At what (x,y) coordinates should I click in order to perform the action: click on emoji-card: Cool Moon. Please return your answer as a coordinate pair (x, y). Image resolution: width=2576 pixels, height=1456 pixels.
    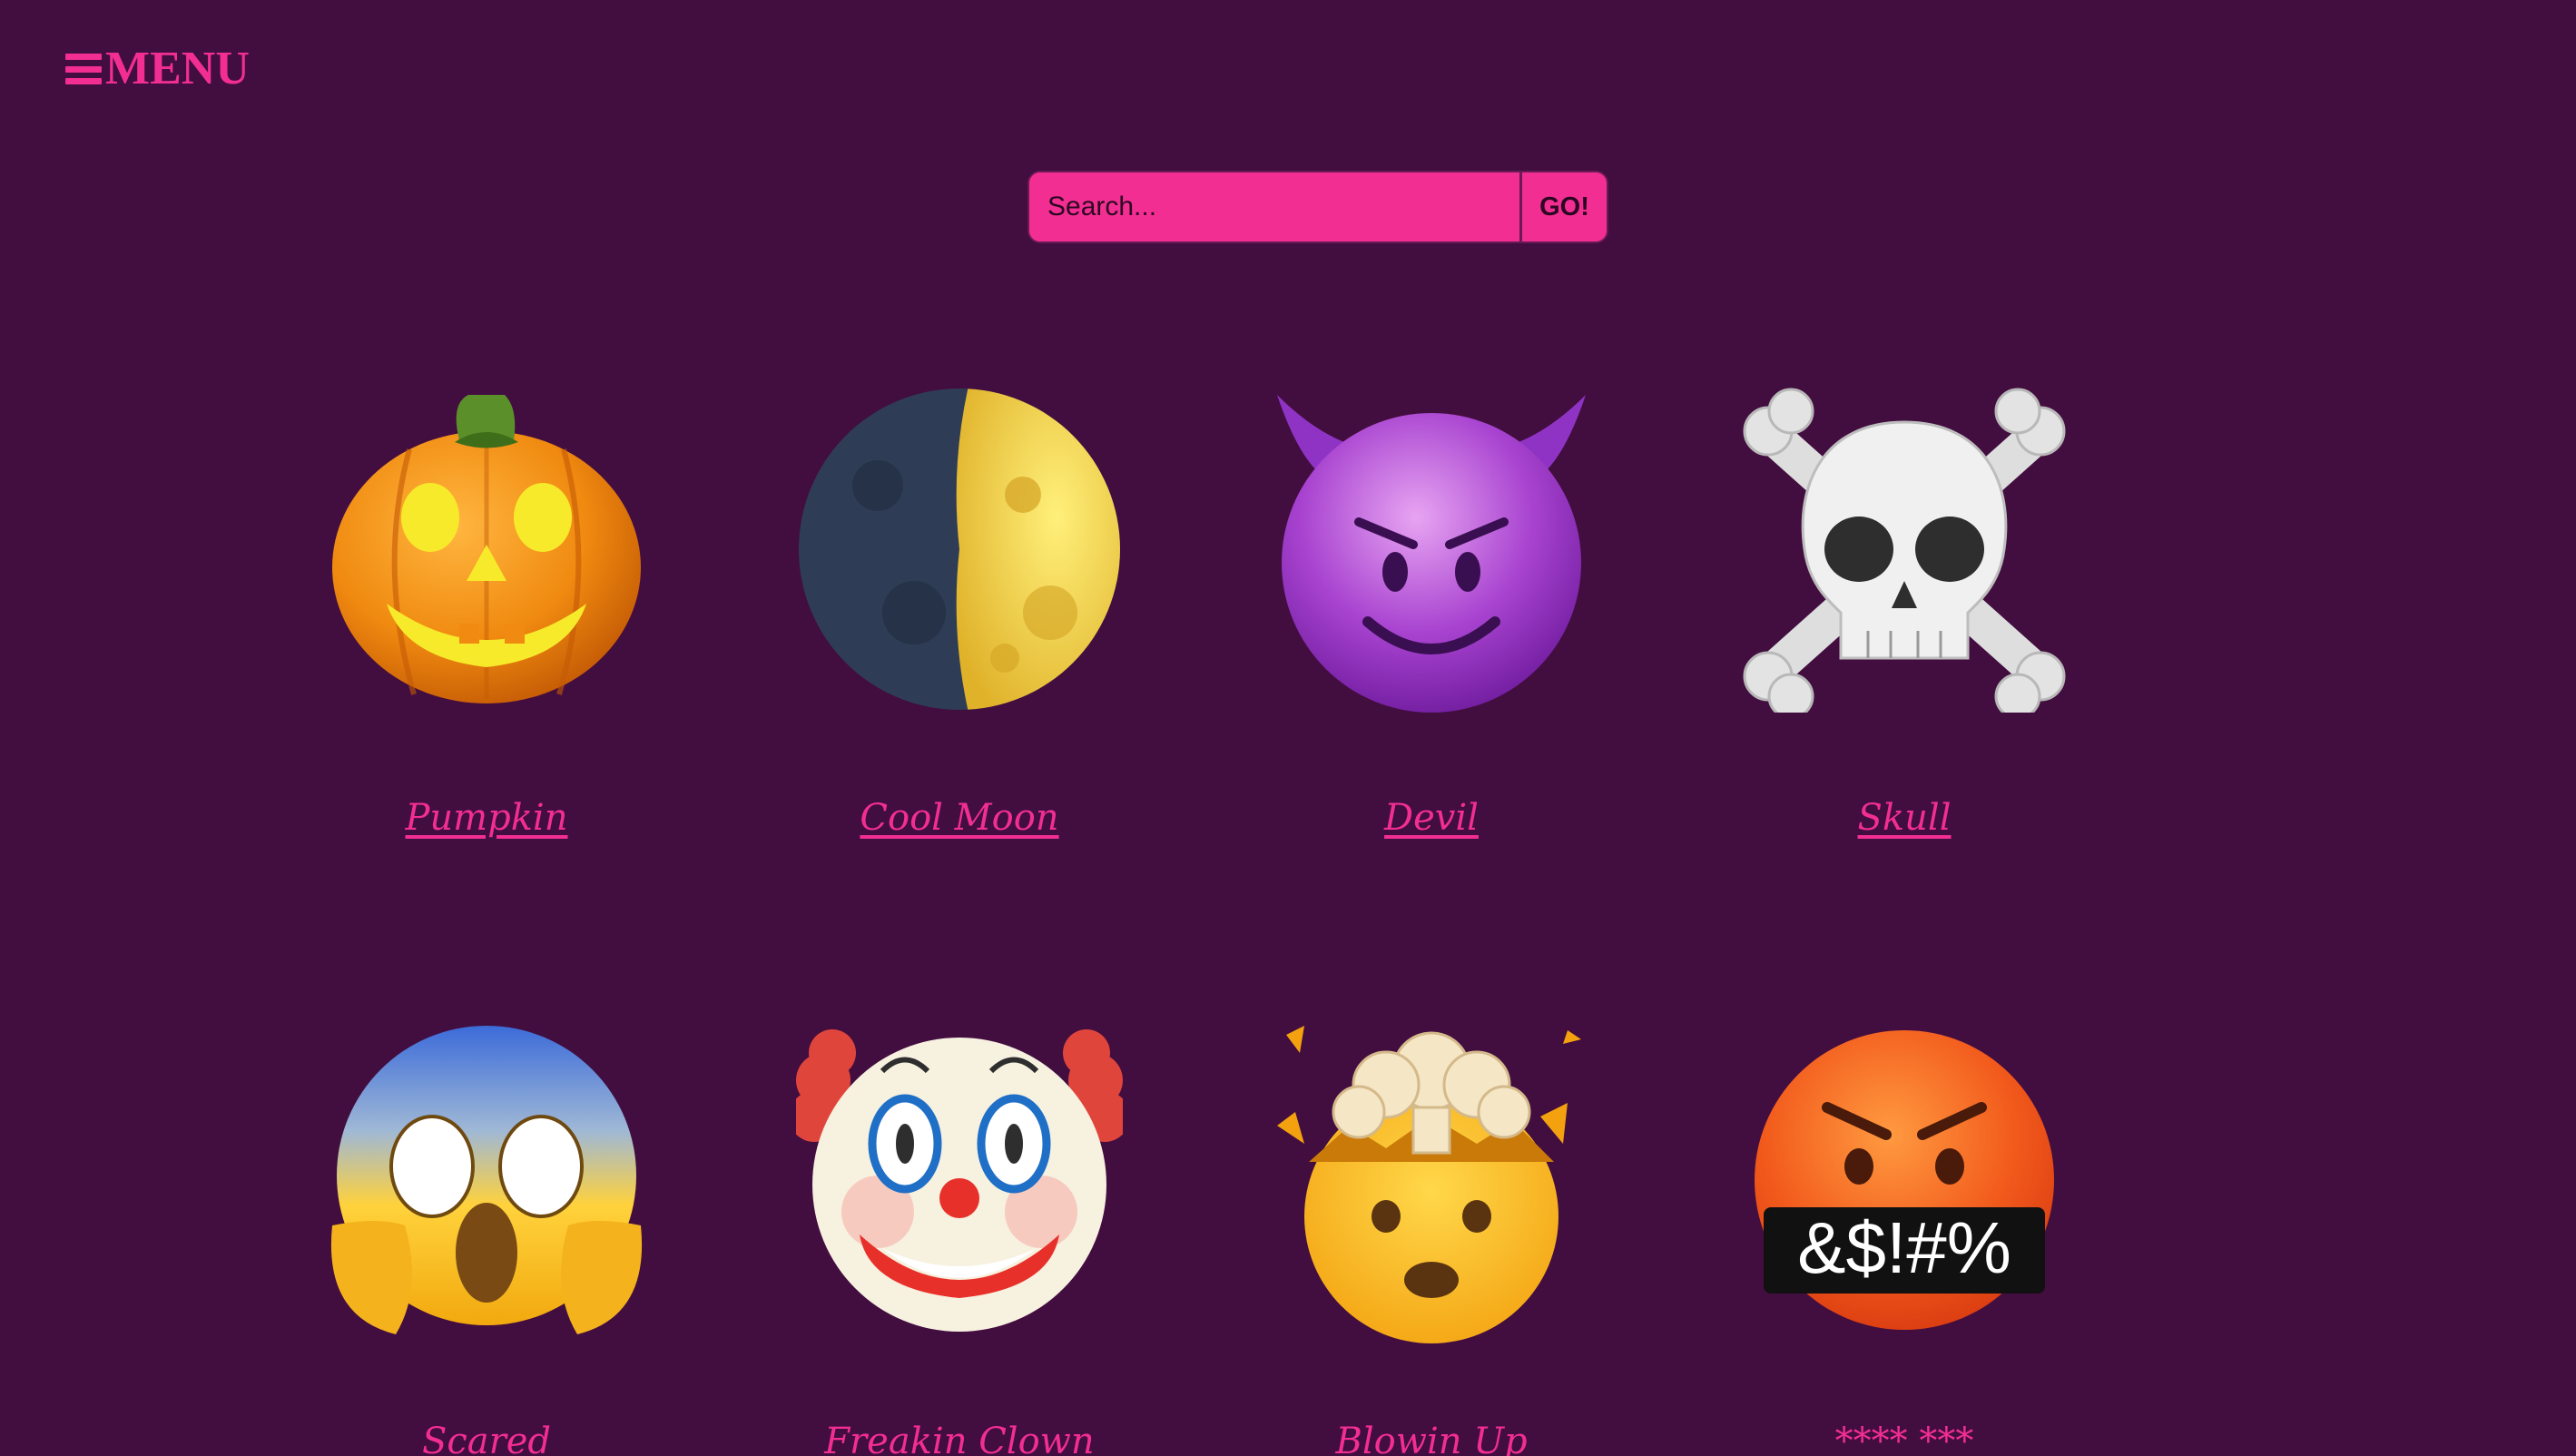
    Looking at the image, I should click on (959, 613).